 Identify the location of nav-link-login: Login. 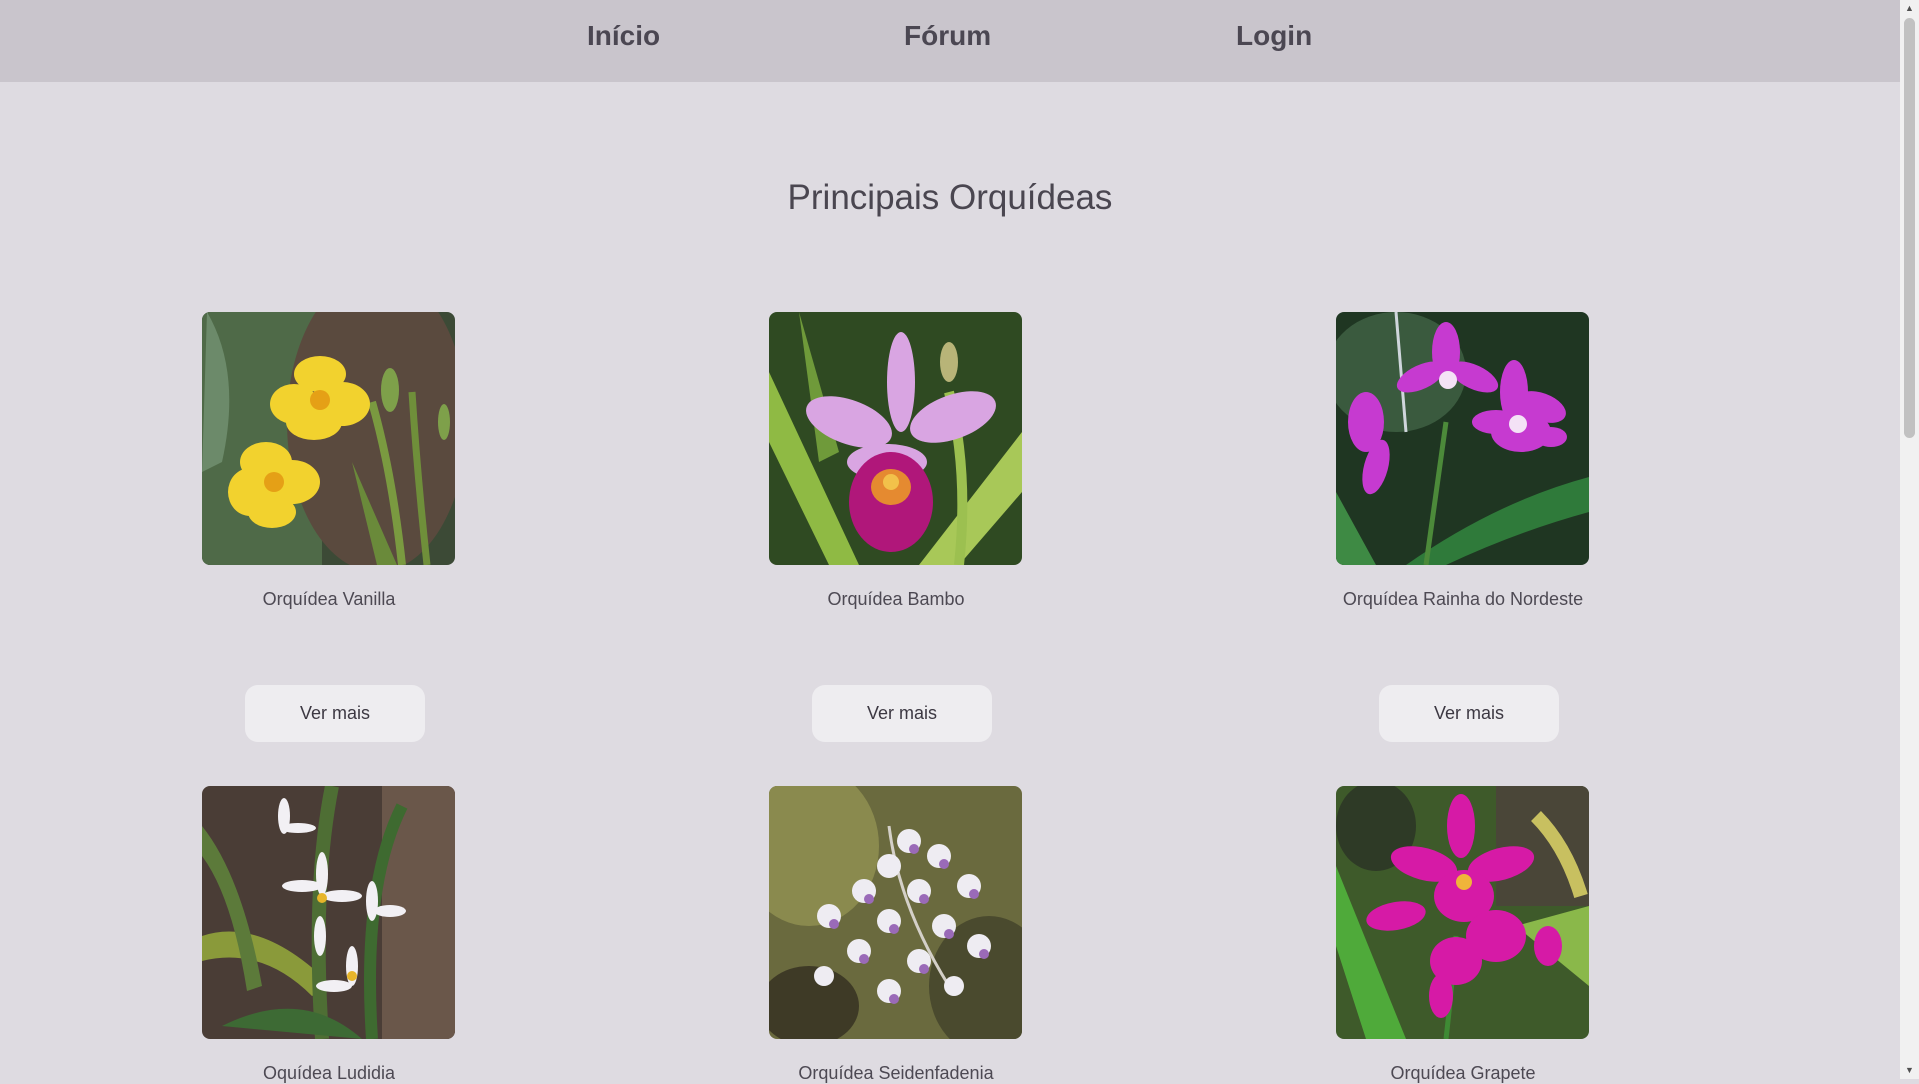
(1274, 36).